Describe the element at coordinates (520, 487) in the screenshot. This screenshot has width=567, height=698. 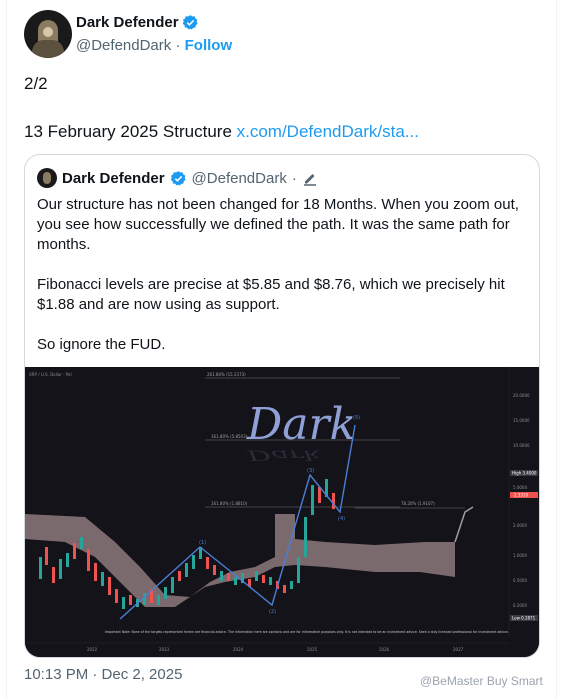
I see `price-label: 5.0000` at that location.